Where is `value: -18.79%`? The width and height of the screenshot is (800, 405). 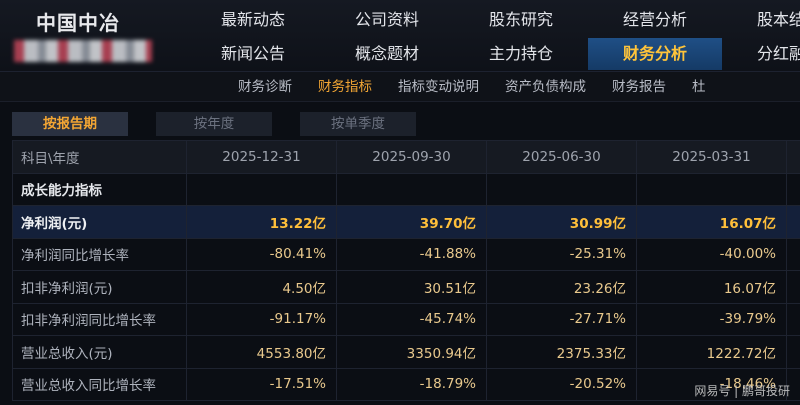 value: -18.79% is located at coordinates (447, 384).